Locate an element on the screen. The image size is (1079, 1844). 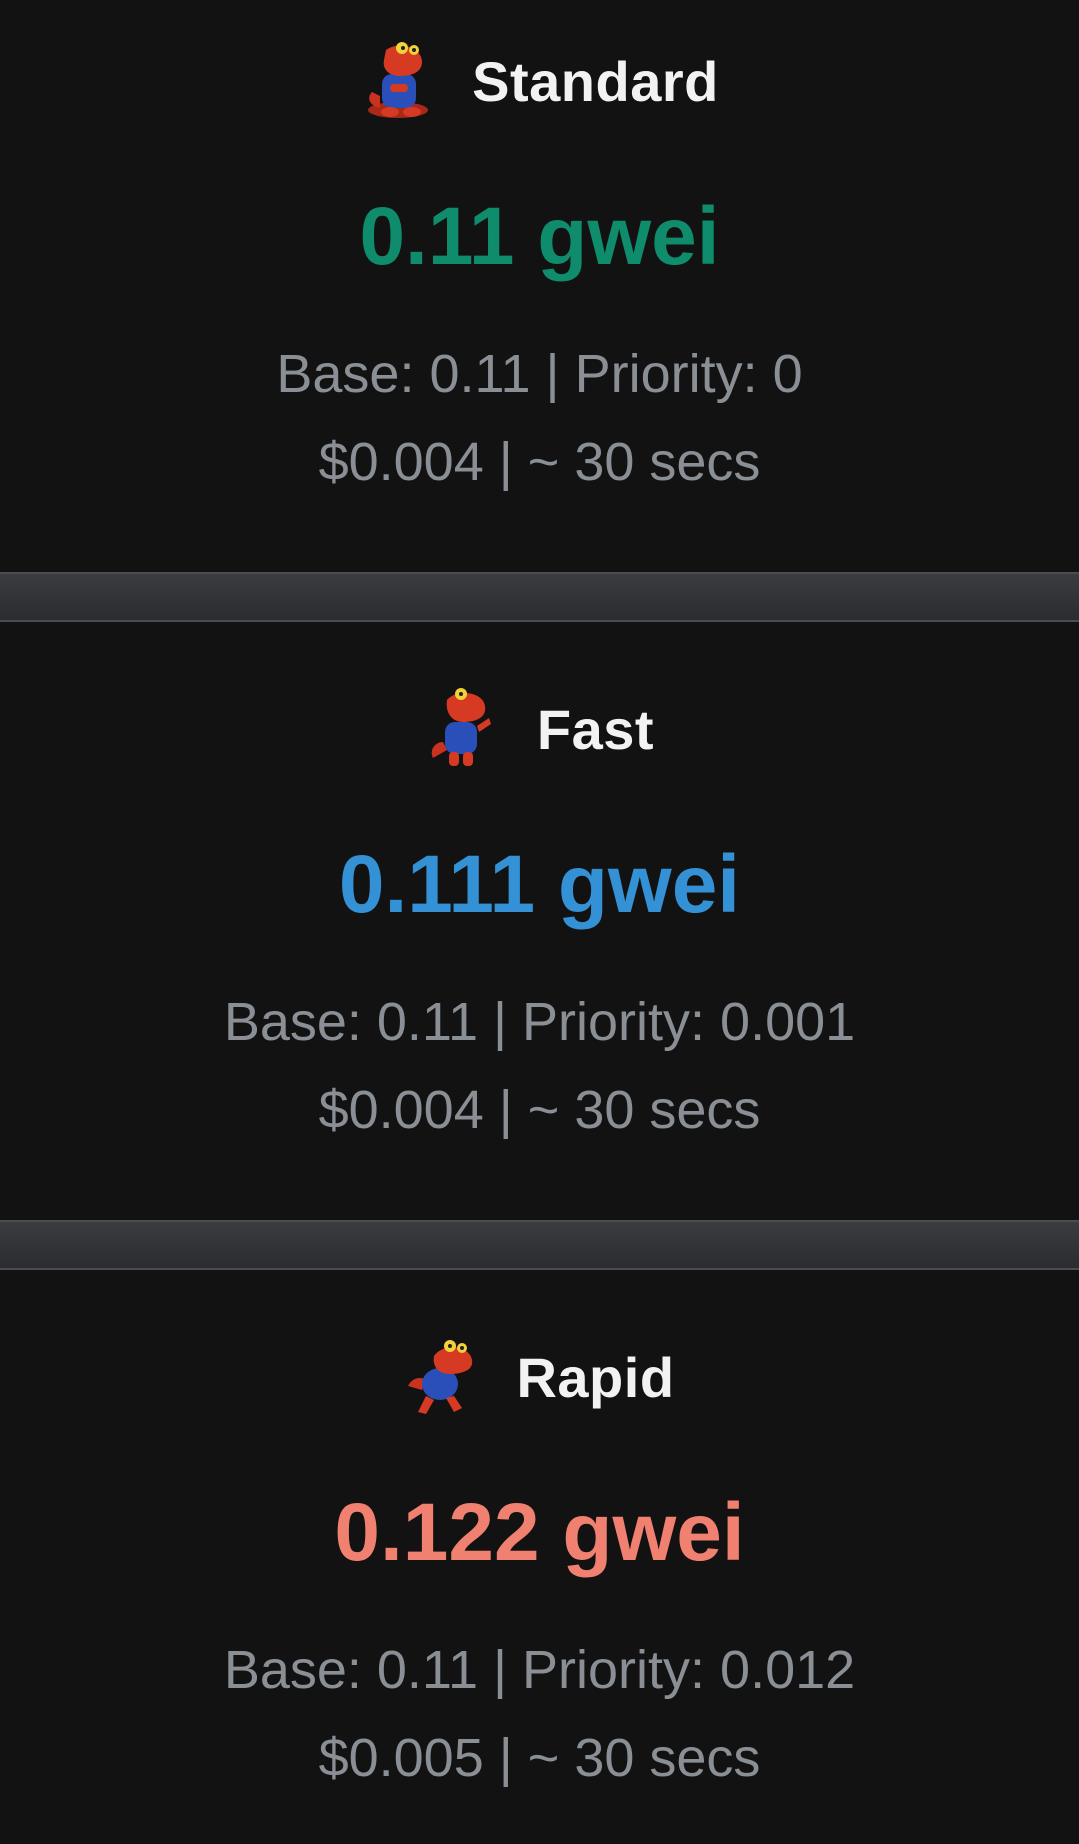
tier-label: Fast is located at coordinates (595, 729).